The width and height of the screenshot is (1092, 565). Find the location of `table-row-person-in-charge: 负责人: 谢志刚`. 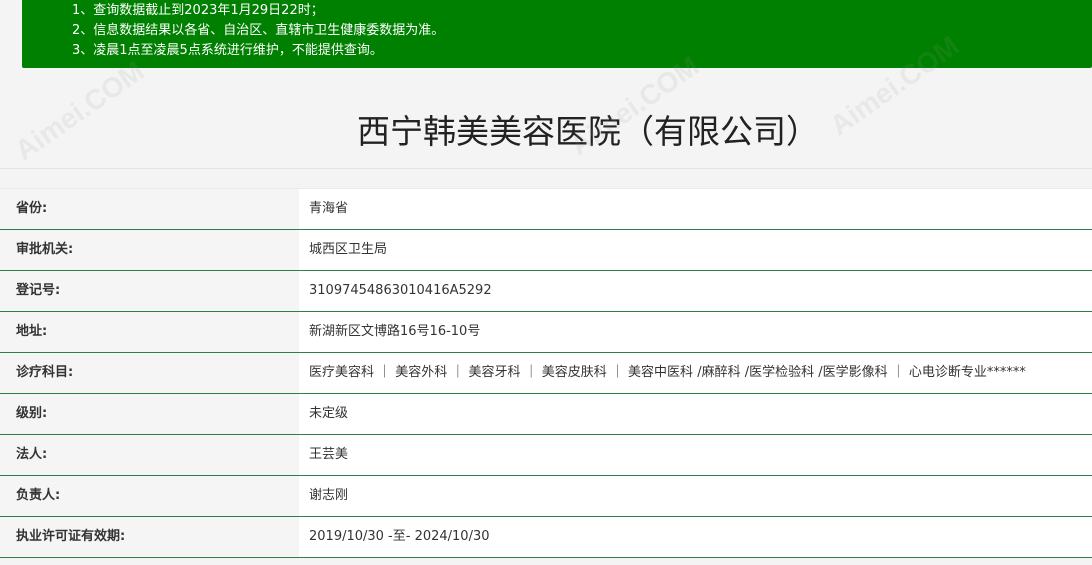

table-row-person-in-charge: 负责人: 谢志刚 is located at coordinates (546, 496).